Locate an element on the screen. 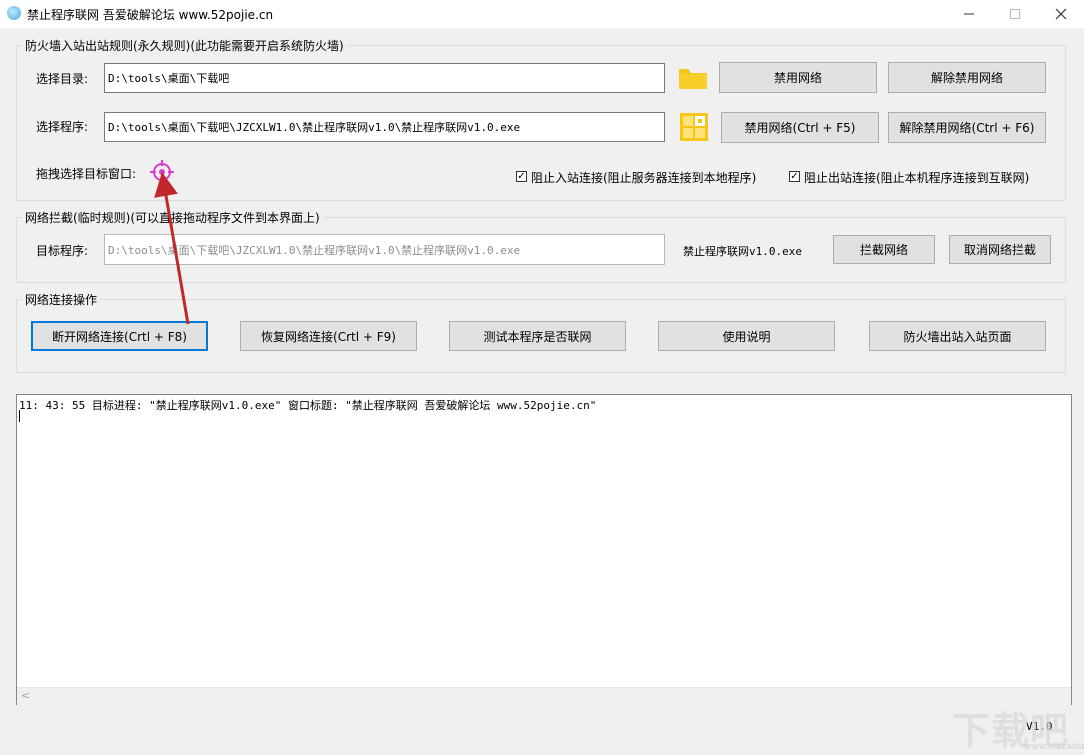  annotation-arrow is located at coordinates (172, 248).